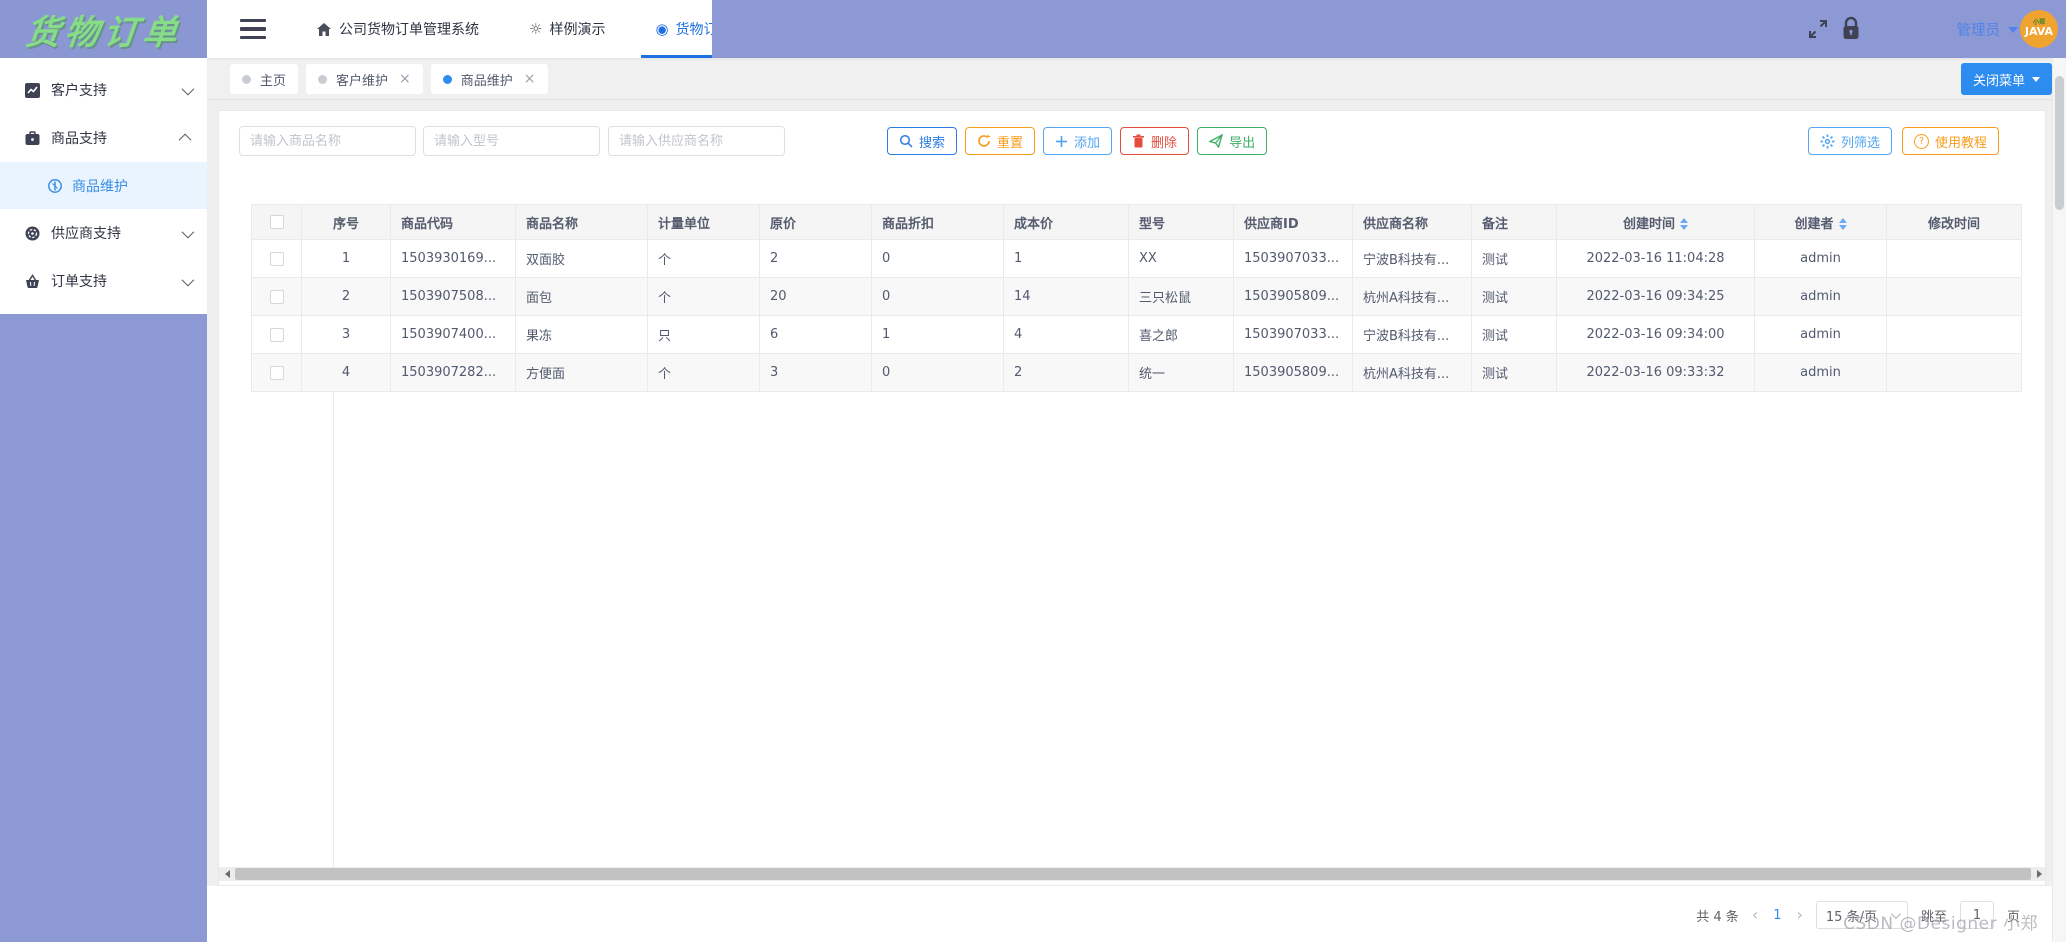  I want to click on question-icon: ?, so click(1921, 141).